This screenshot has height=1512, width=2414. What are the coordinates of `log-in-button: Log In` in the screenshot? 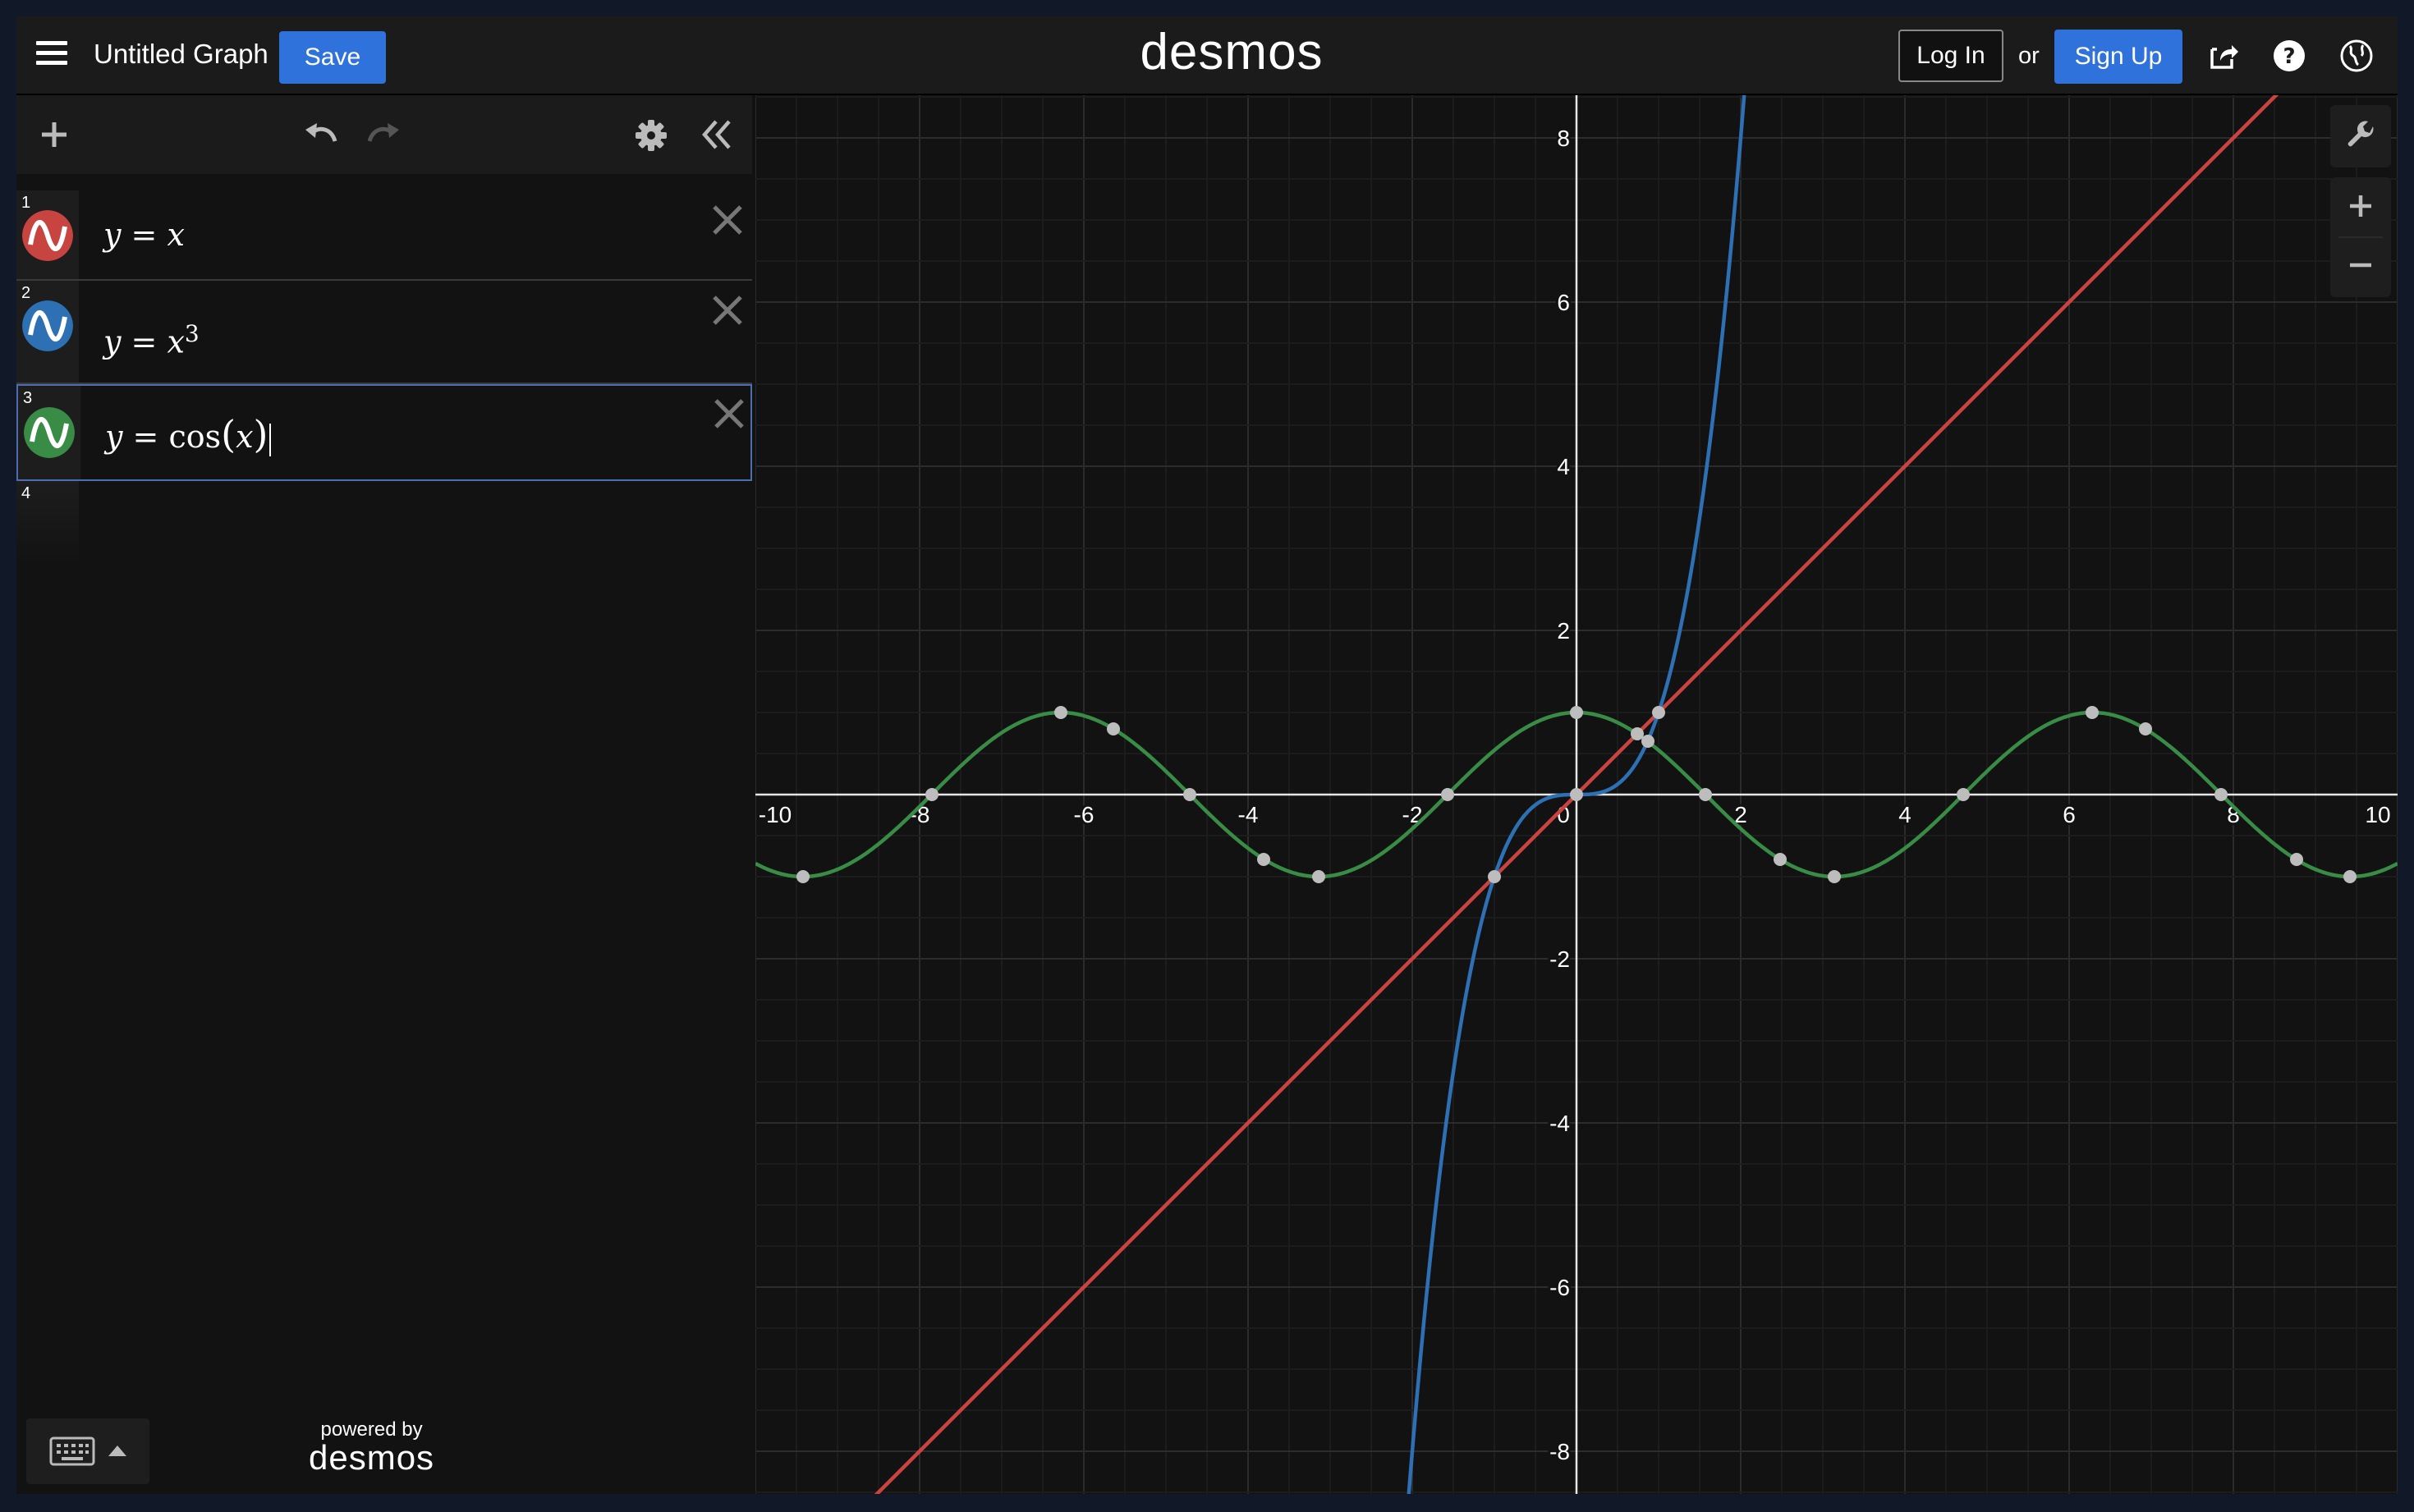 It's located at (1951, 56).